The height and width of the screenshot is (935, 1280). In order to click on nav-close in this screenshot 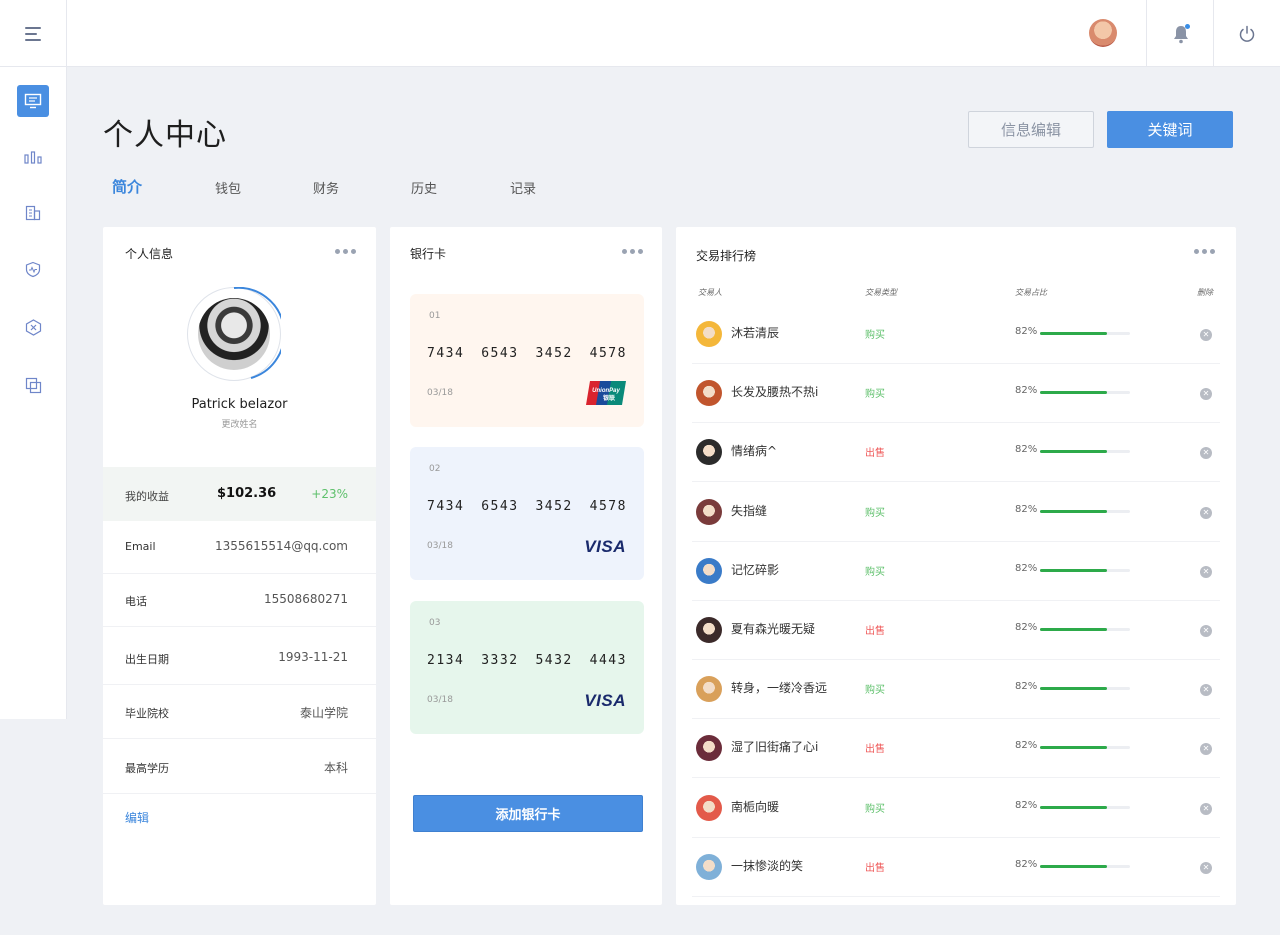, I will do `click(33, 327)`.